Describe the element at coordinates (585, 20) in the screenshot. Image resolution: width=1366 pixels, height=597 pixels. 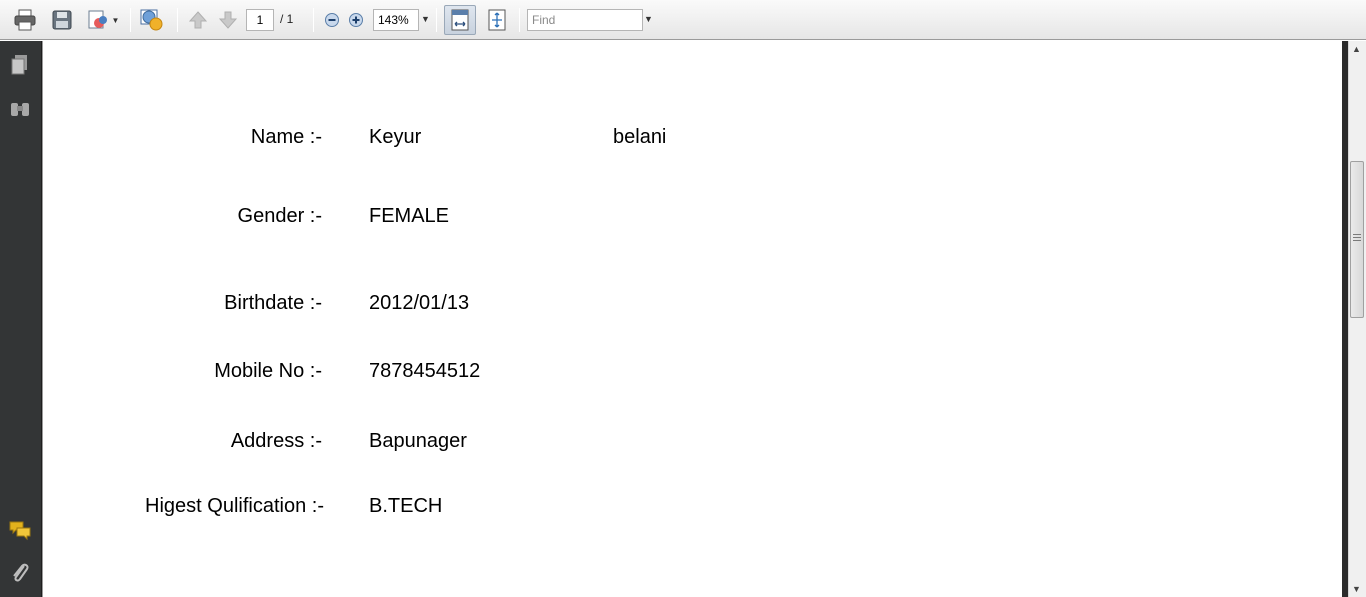
I see `find-input: Find` at that location.